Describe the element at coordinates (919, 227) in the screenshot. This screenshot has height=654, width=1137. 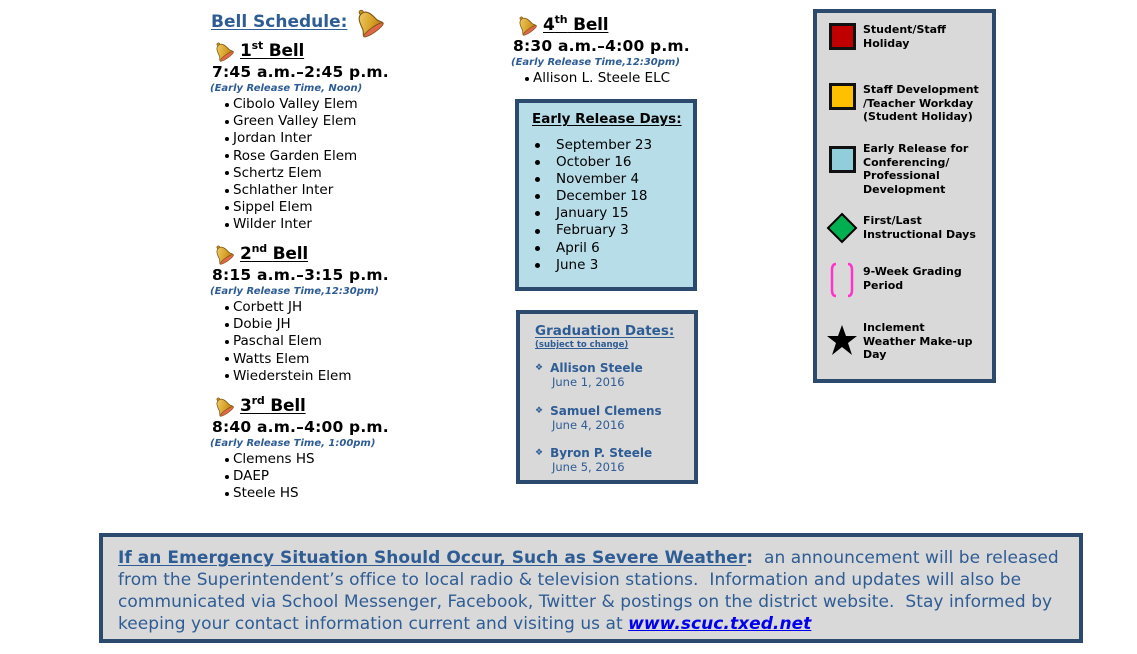
I see `legend-label: First/Last Instructional Days` at that location.